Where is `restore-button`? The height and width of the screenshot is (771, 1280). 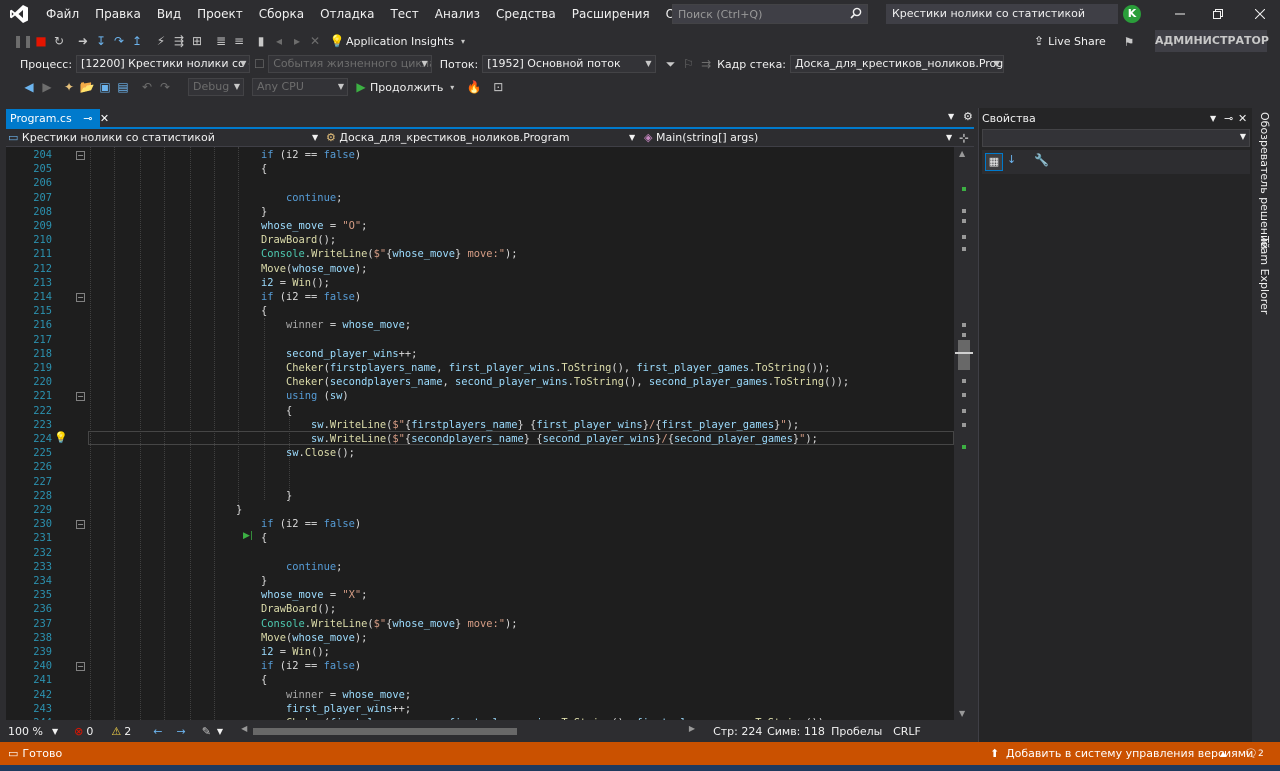 restore-button is located at coordinates (1218, 14).